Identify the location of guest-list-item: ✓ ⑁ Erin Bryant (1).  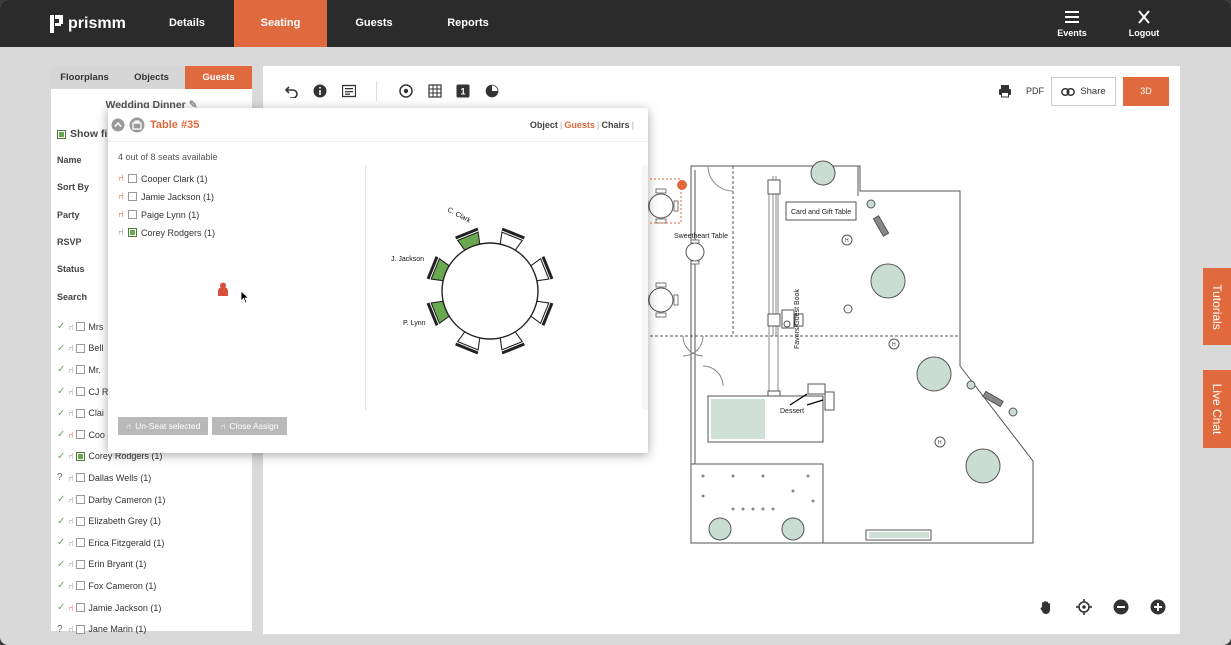
(151, 565).